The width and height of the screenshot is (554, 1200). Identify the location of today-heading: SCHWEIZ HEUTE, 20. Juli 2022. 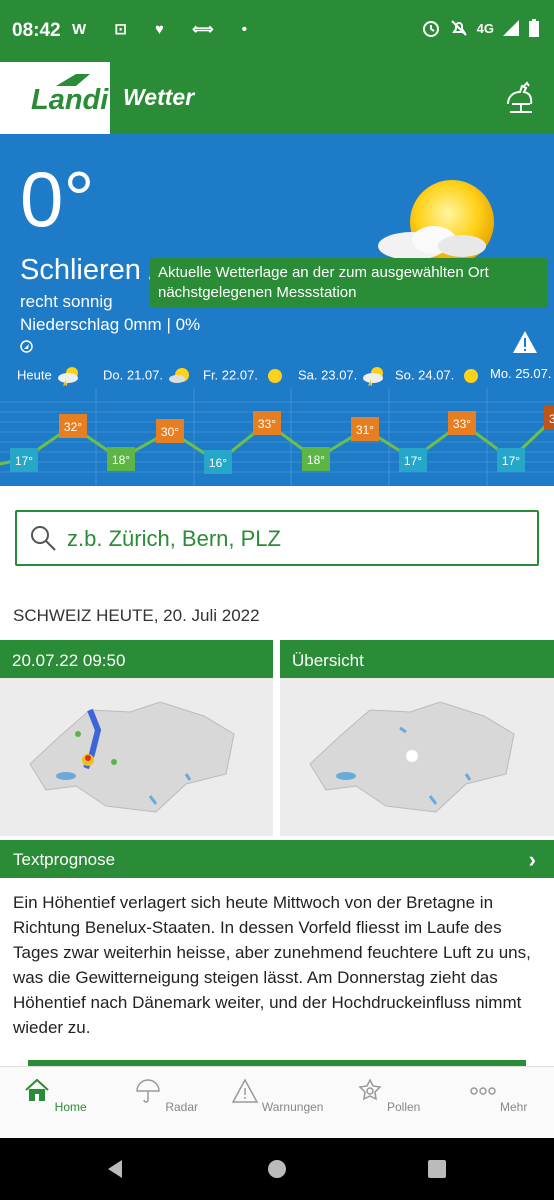
(136, 615).